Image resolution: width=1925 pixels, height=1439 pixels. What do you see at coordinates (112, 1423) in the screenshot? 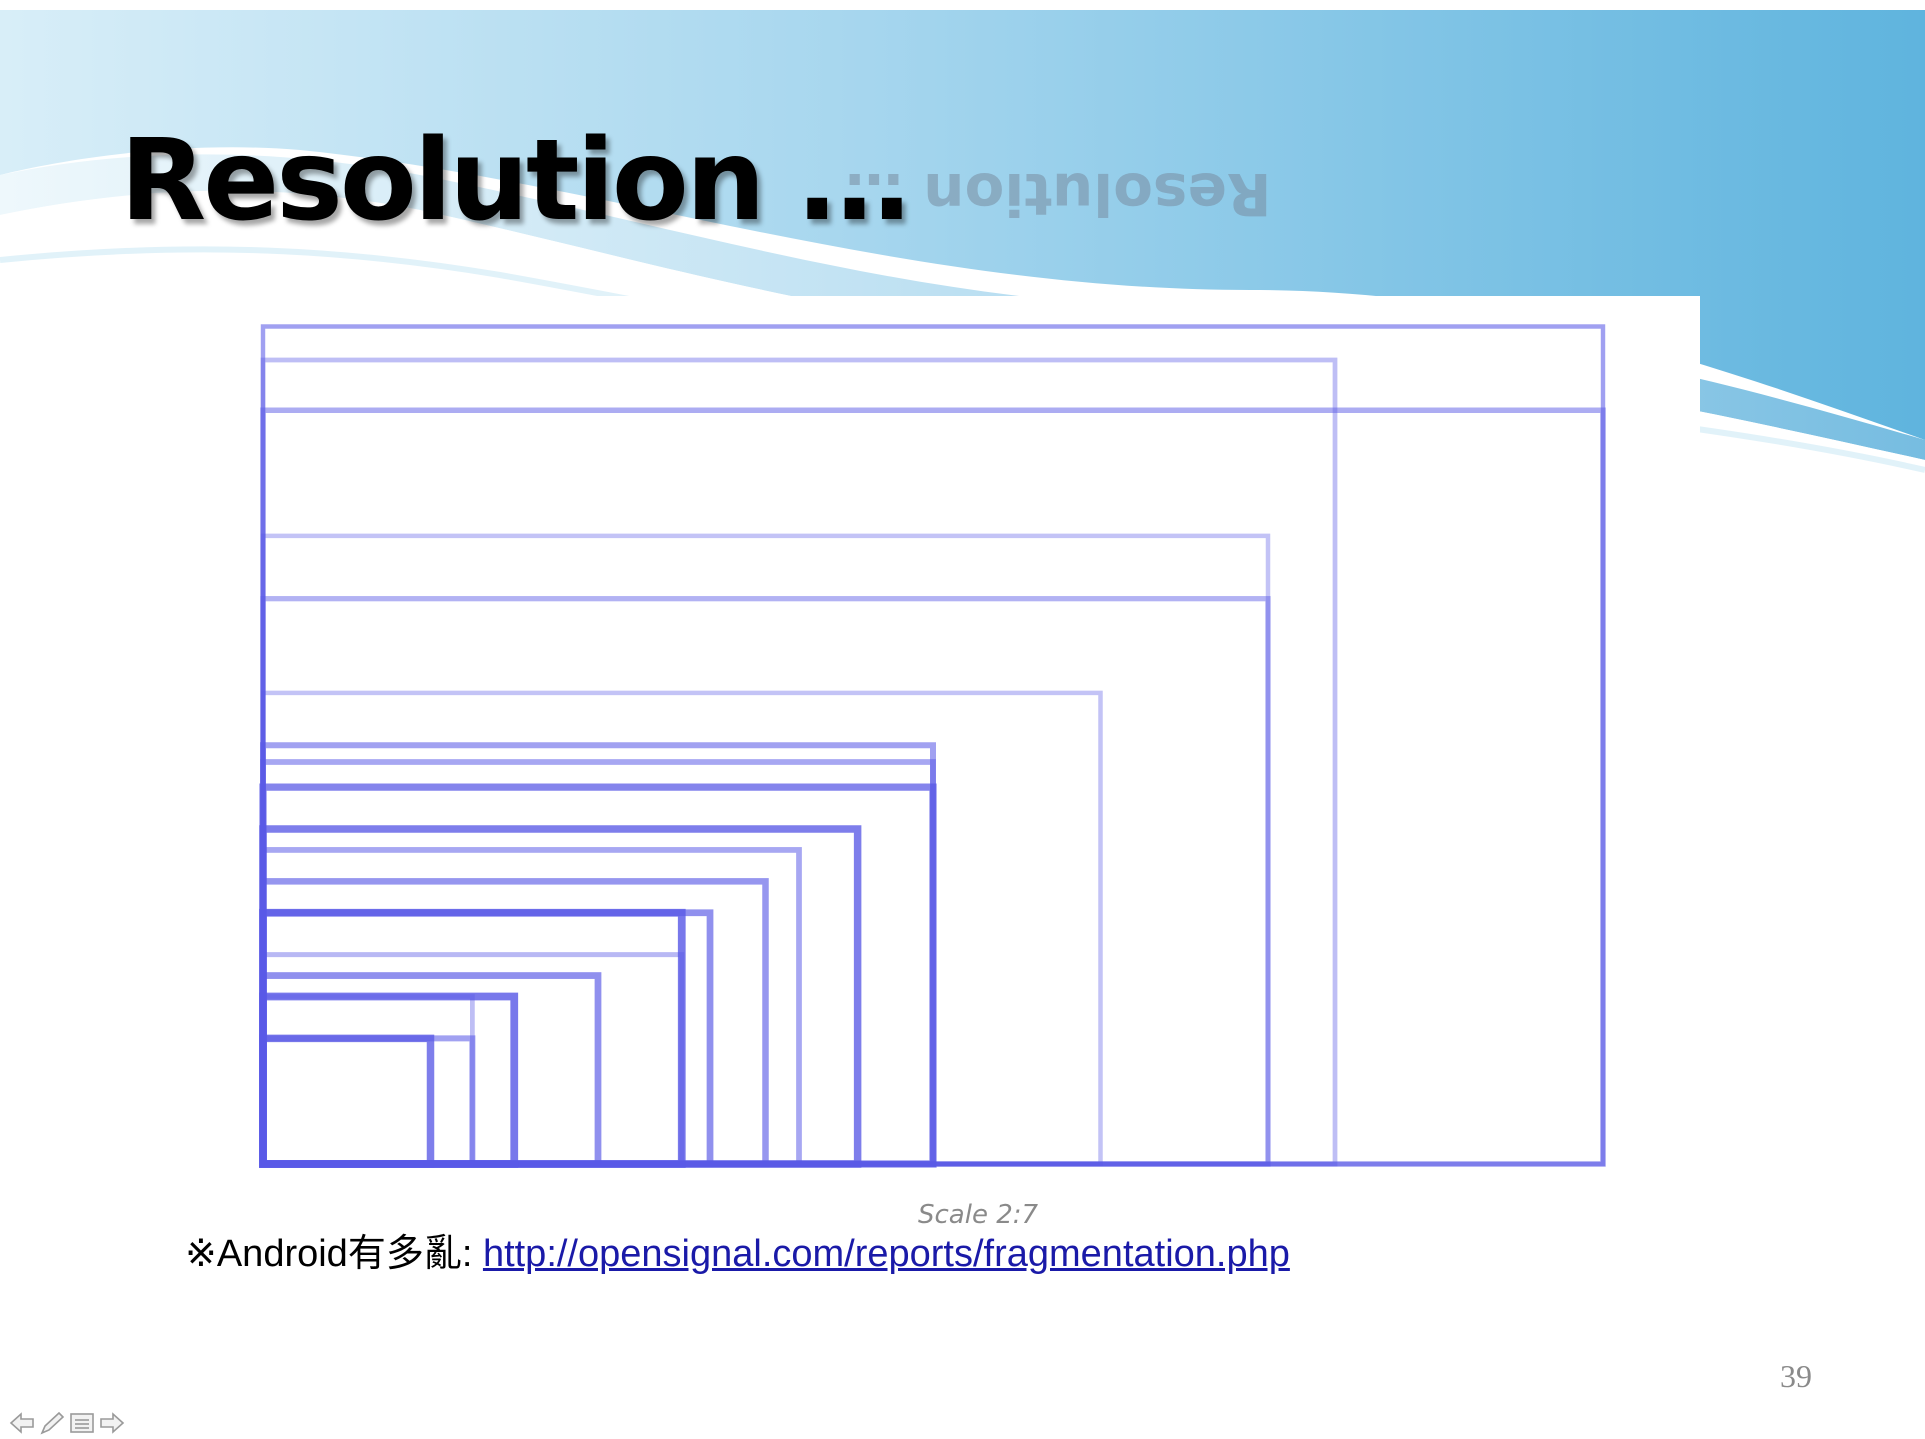
I see `arrow-right-icon` at bounding box center [112, 1423].